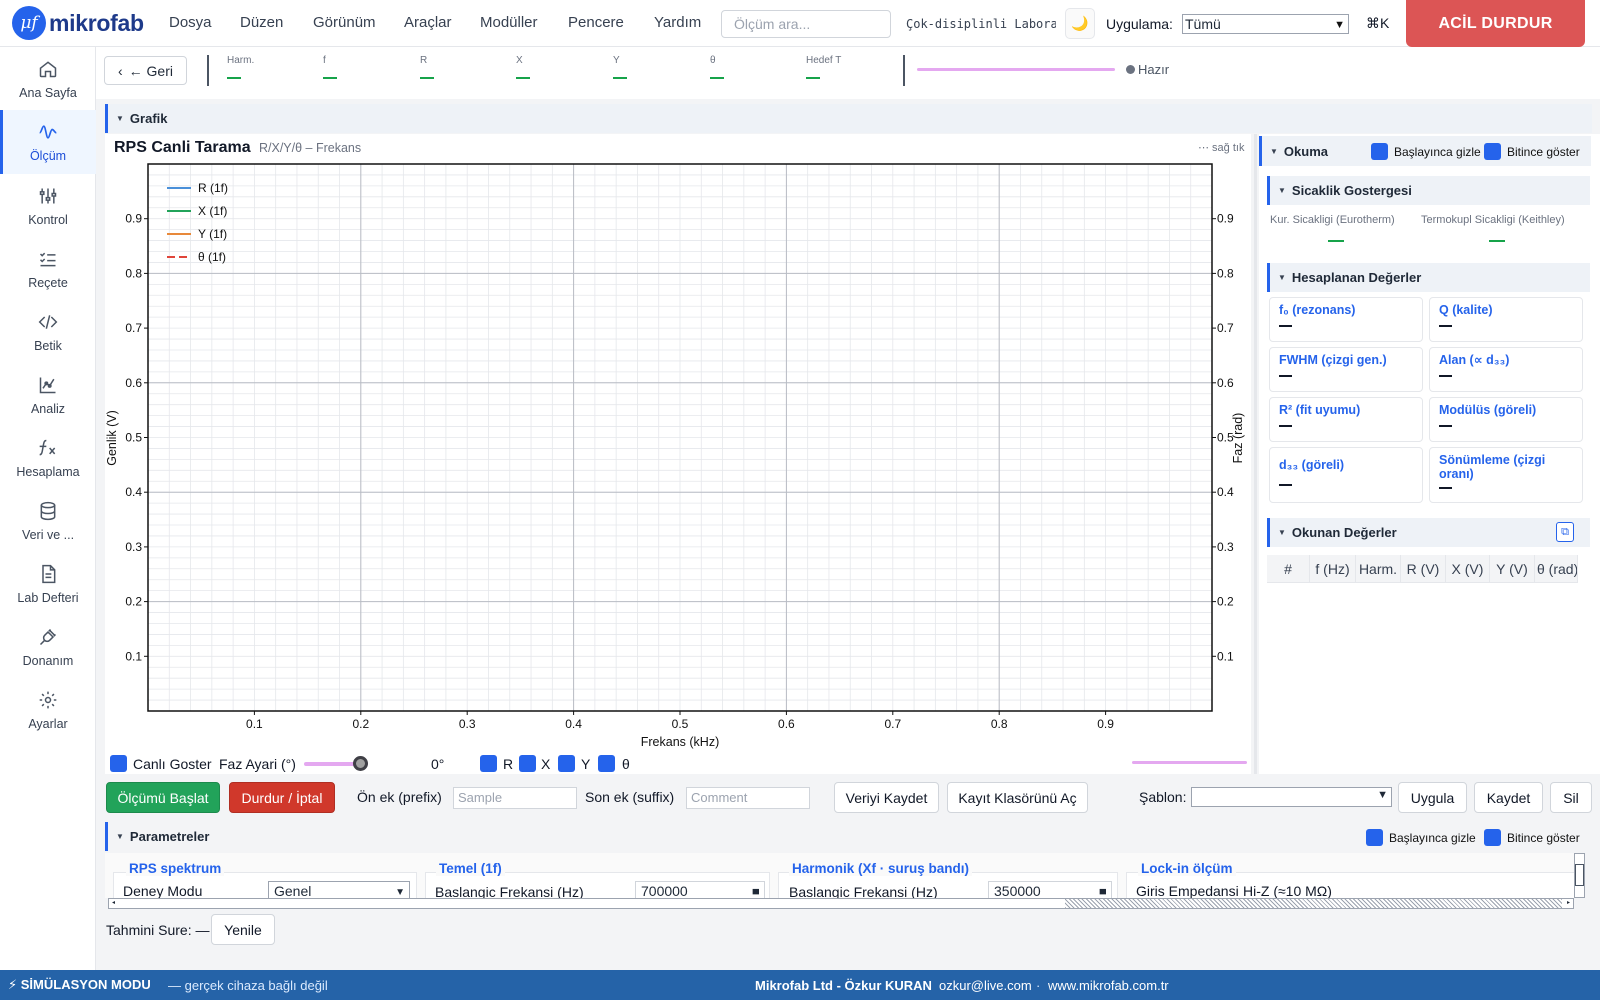 The height and width of the screenshot is (1000, 1600). Describe the element at coordinates (190, 22) in the screenshot. I see `menu-file: Dosya` at that location.